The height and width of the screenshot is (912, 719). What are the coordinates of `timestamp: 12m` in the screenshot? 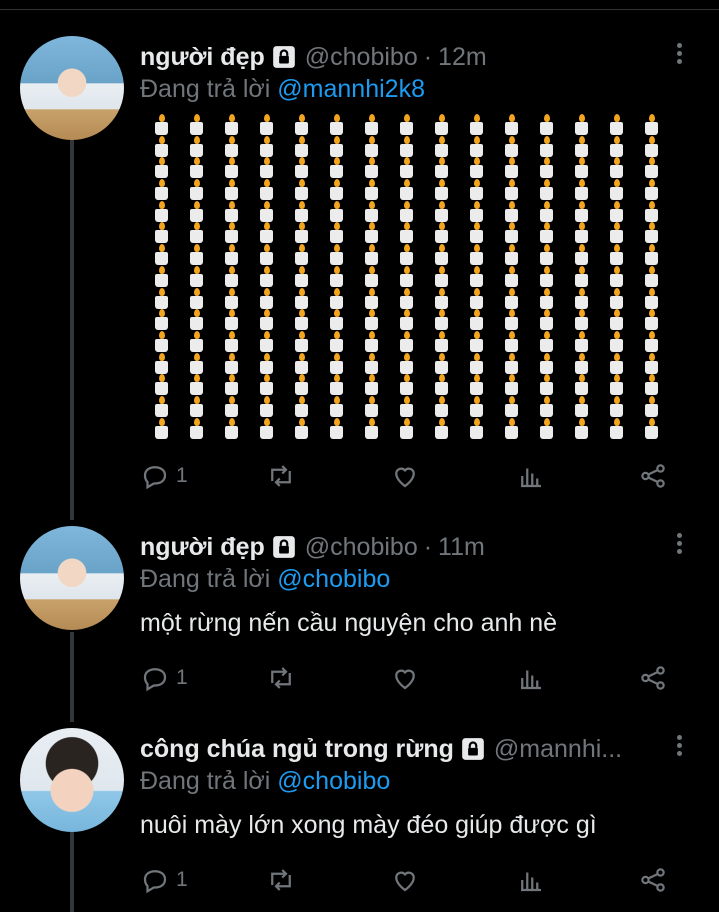 It's located at (462, 57).